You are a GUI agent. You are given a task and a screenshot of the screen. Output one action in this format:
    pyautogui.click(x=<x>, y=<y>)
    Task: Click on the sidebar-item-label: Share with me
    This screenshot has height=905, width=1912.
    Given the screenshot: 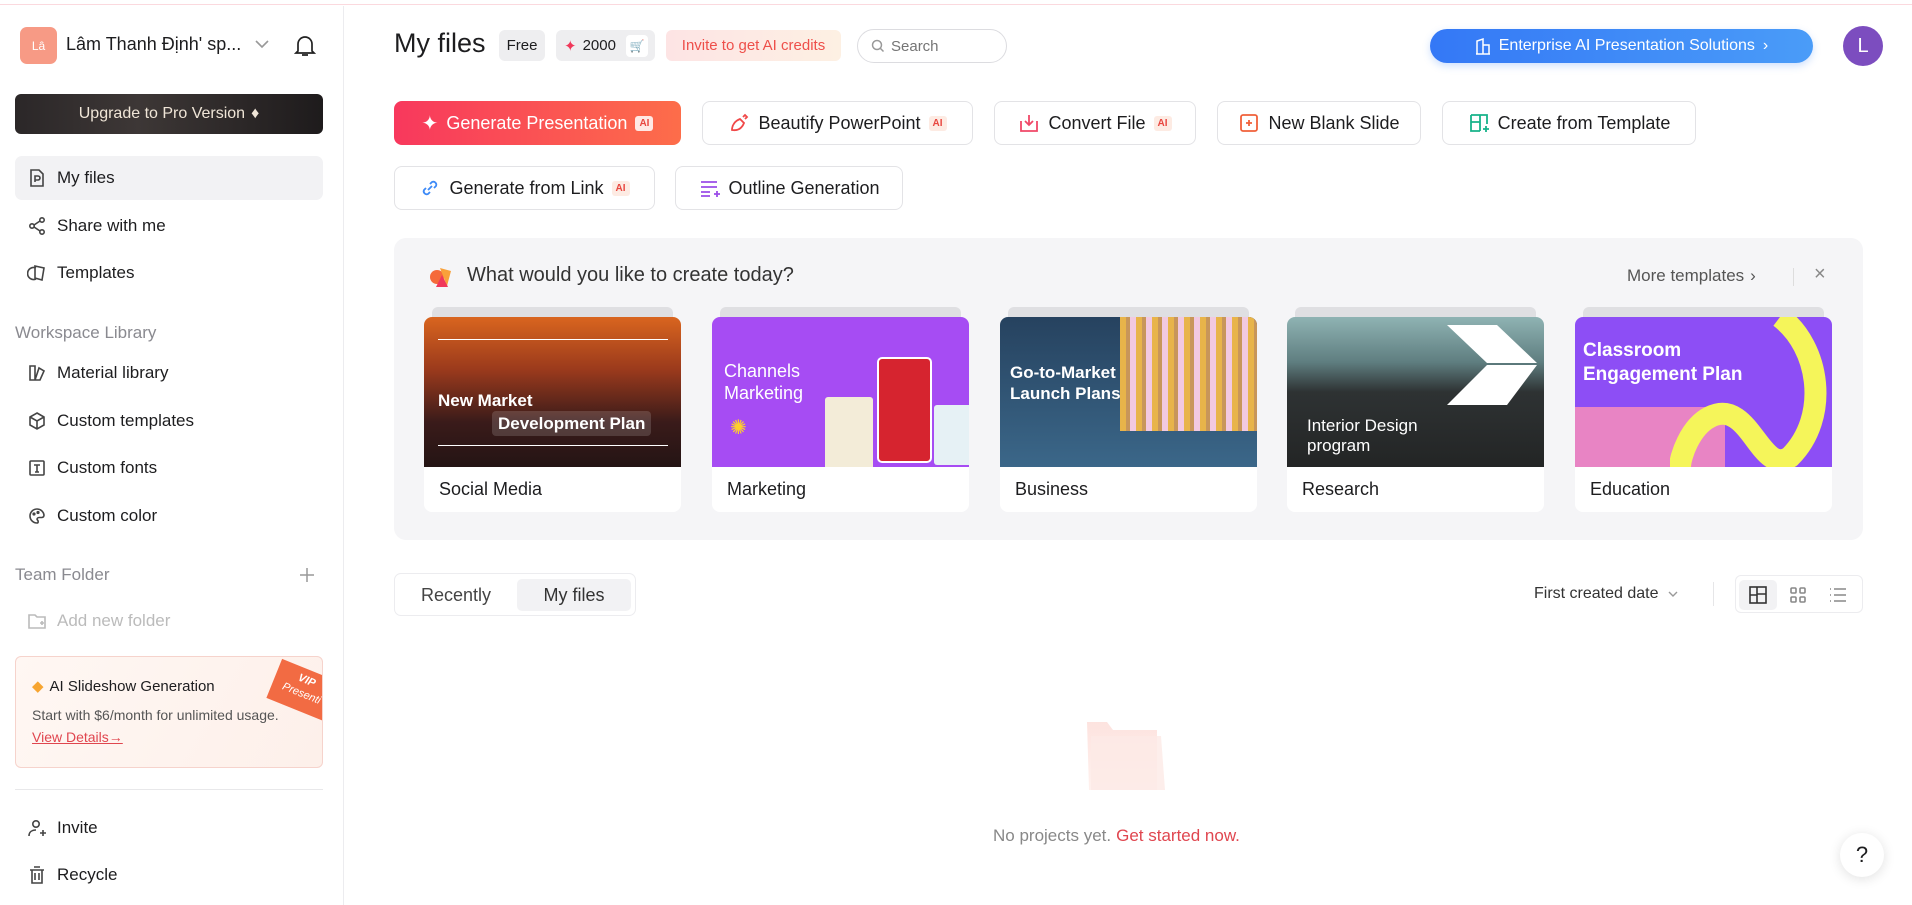 What is the action you would take?
    pyautogui.click(x=111, y=225)
    